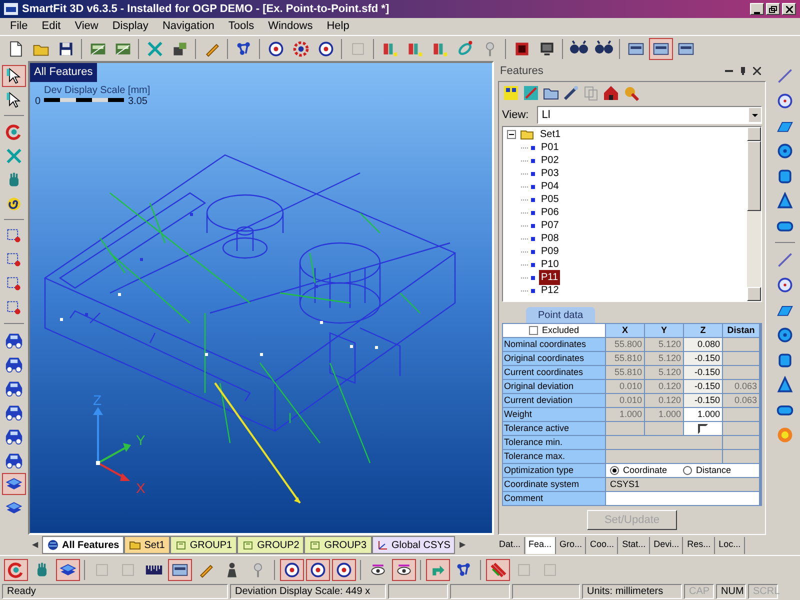 The height and width of the screenshot is (600, 800). What do you see at coordinates (51, 26) in the screenshot?
I see `menu-item: Edit` at bounding box center [51, 26].